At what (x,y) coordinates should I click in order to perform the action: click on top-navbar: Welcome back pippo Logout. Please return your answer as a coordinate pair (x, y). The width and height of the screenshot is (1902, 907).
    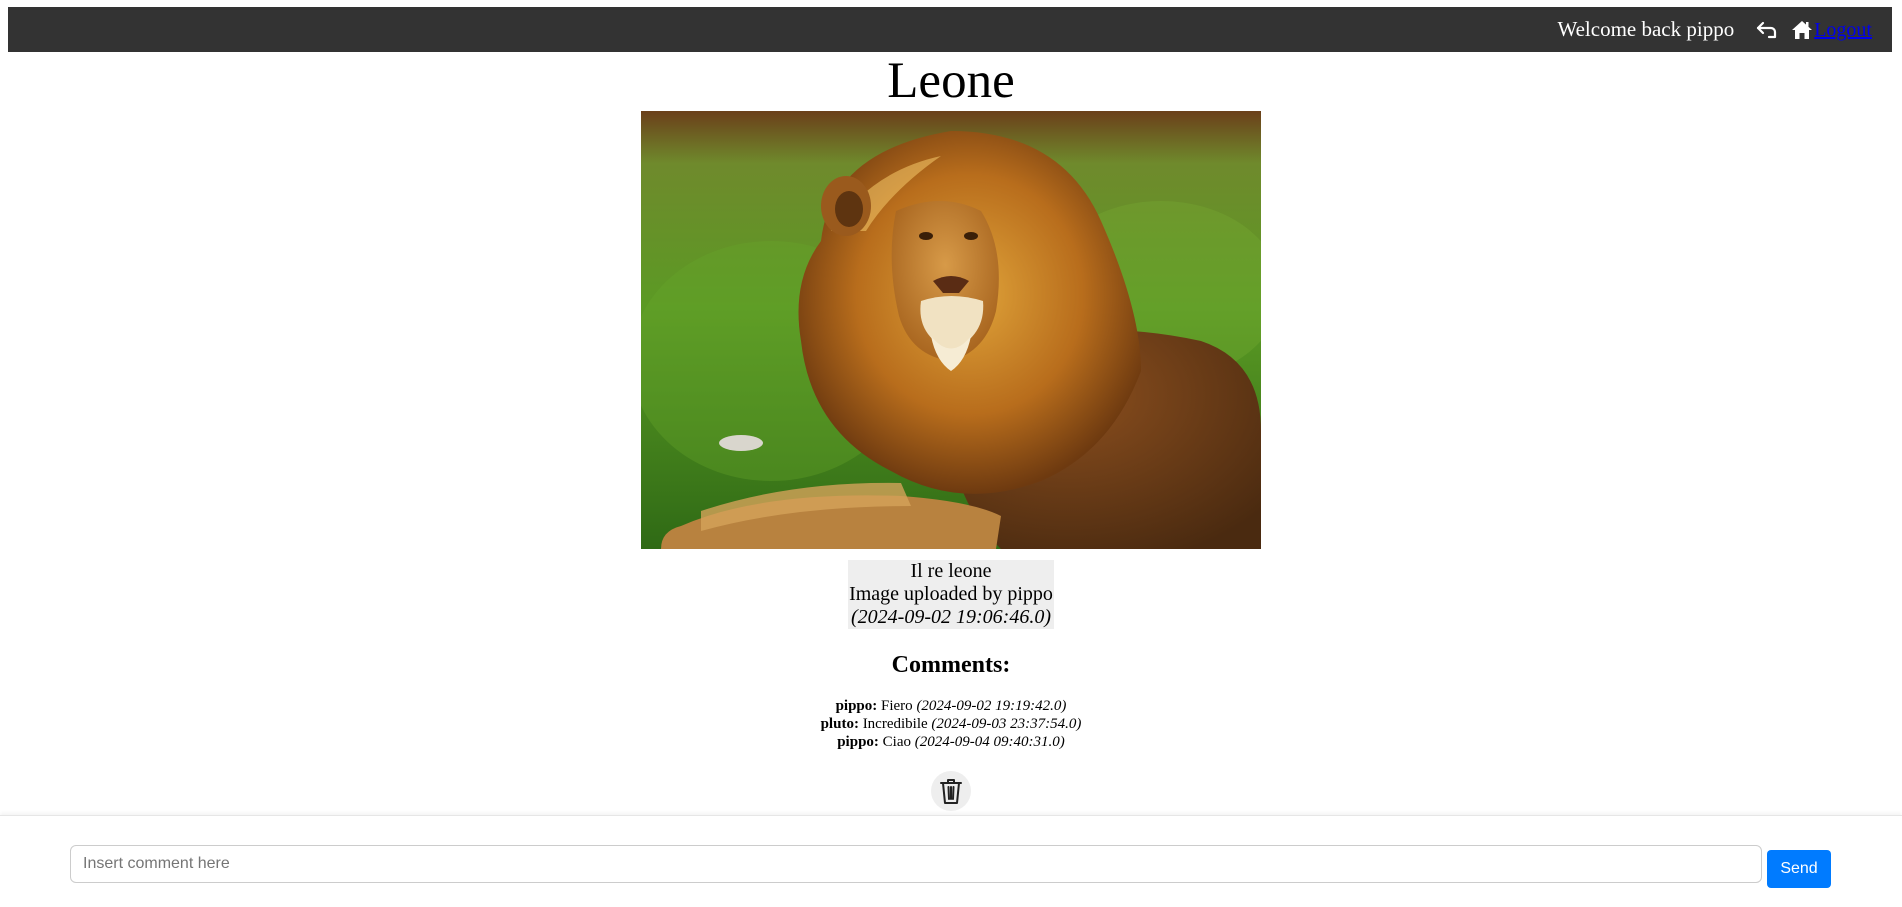
    Looking at the image, I should click on (950, 29).